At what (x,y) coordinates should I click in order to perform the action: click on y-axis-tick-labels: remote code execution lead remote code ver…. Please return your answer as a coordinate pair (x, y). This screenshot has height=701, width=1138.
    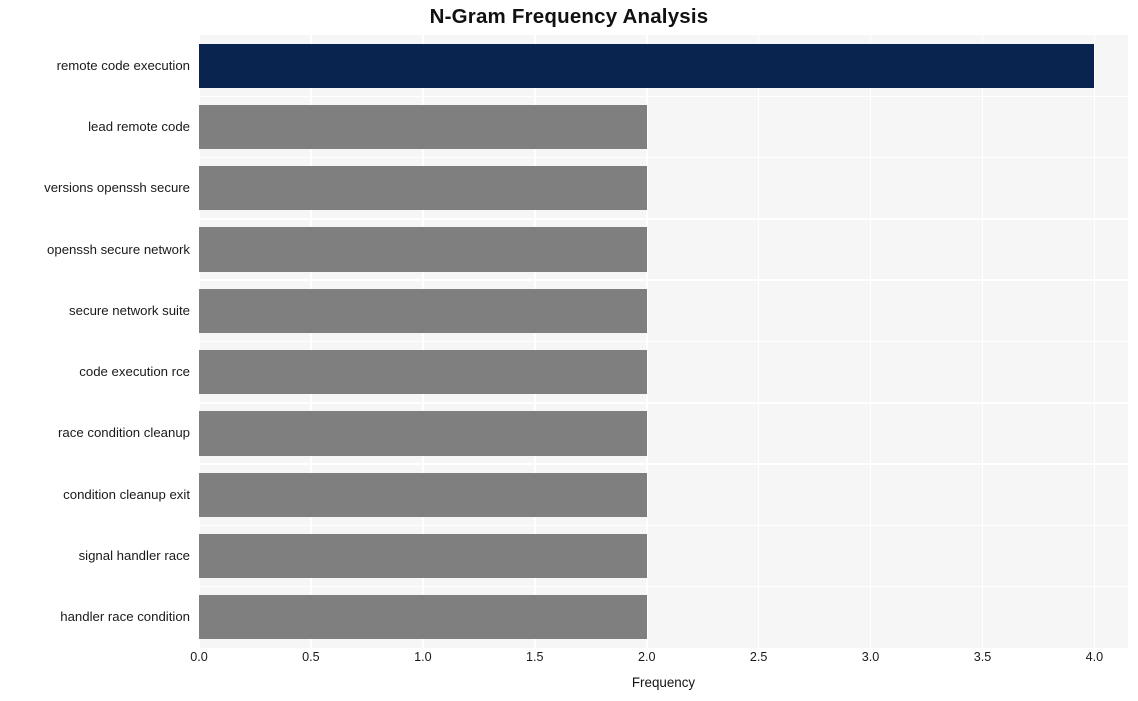
    Looking at the image, I should click on (95, 341).